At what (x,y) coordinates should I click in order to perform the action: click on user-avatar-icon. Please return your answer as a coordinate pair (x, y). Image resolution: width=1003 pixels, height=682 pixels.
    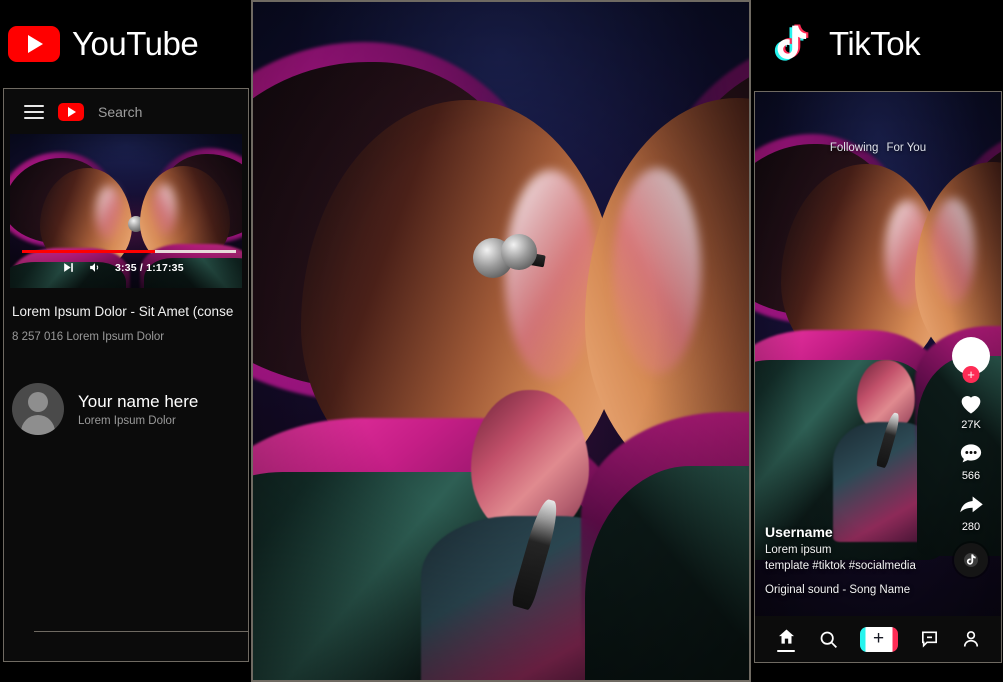
    Looking at the image, I should click on (38, 409).